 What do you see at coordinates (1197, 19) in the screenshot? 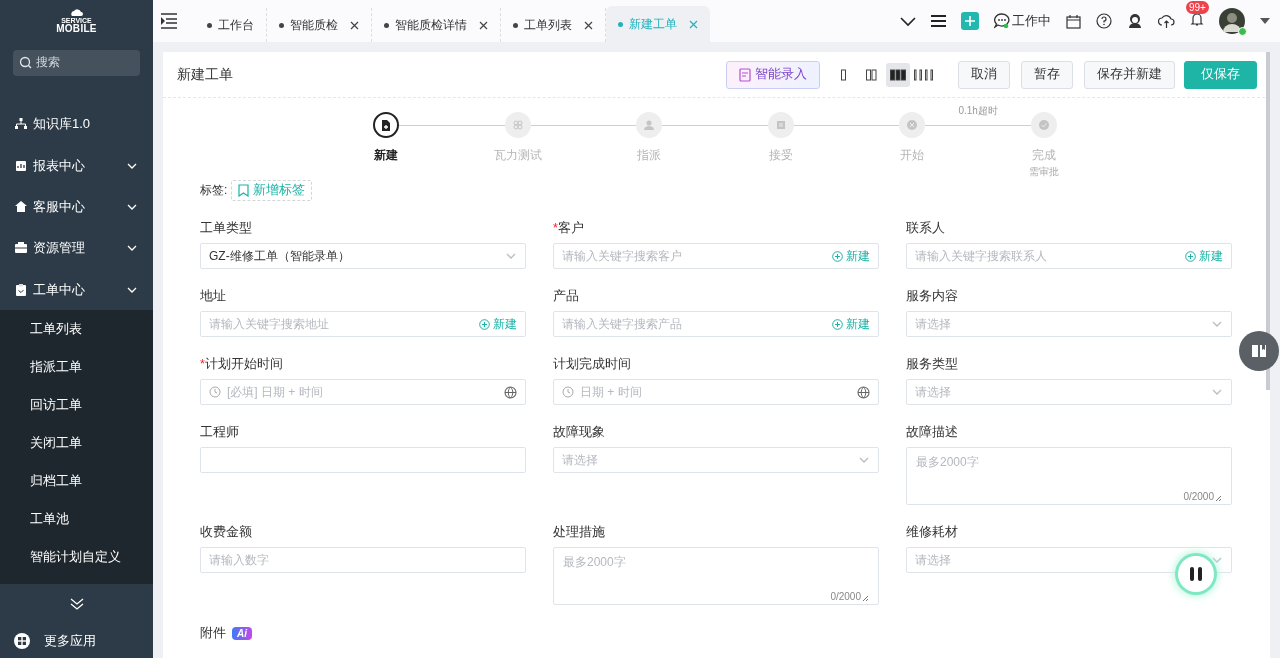
I see `bell-icon` at bounding box center [1197, 19].